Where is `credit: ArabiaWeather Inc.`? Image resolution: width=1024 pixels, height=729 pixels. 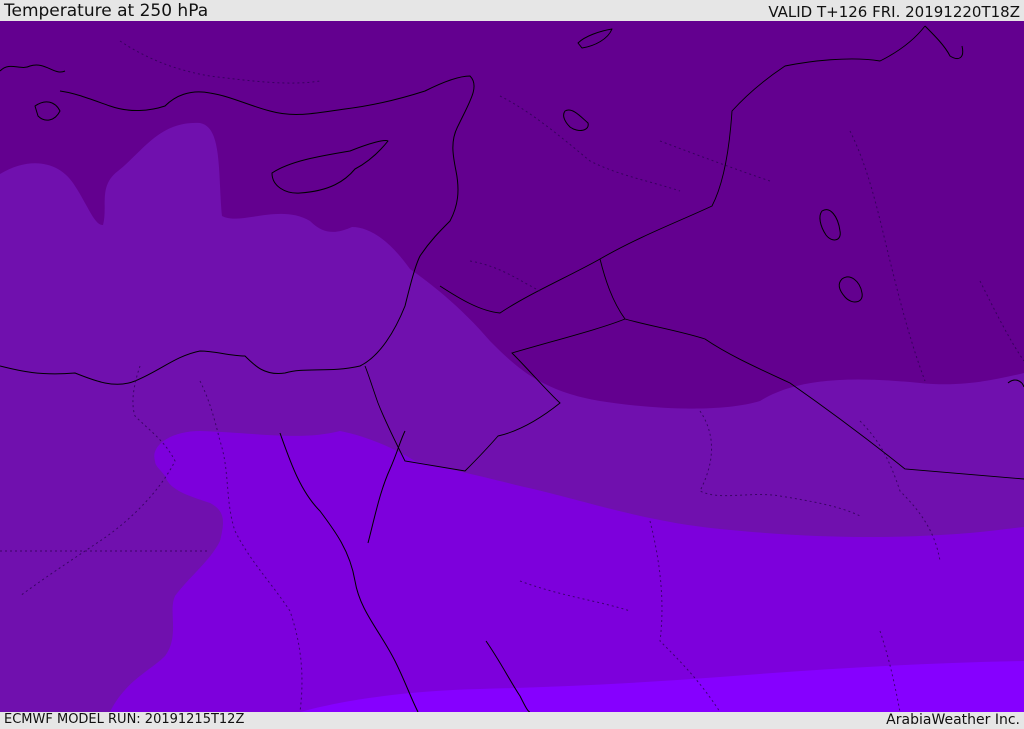 credit: ArabiaWeather Inc. is located at coordinates (953, 720).